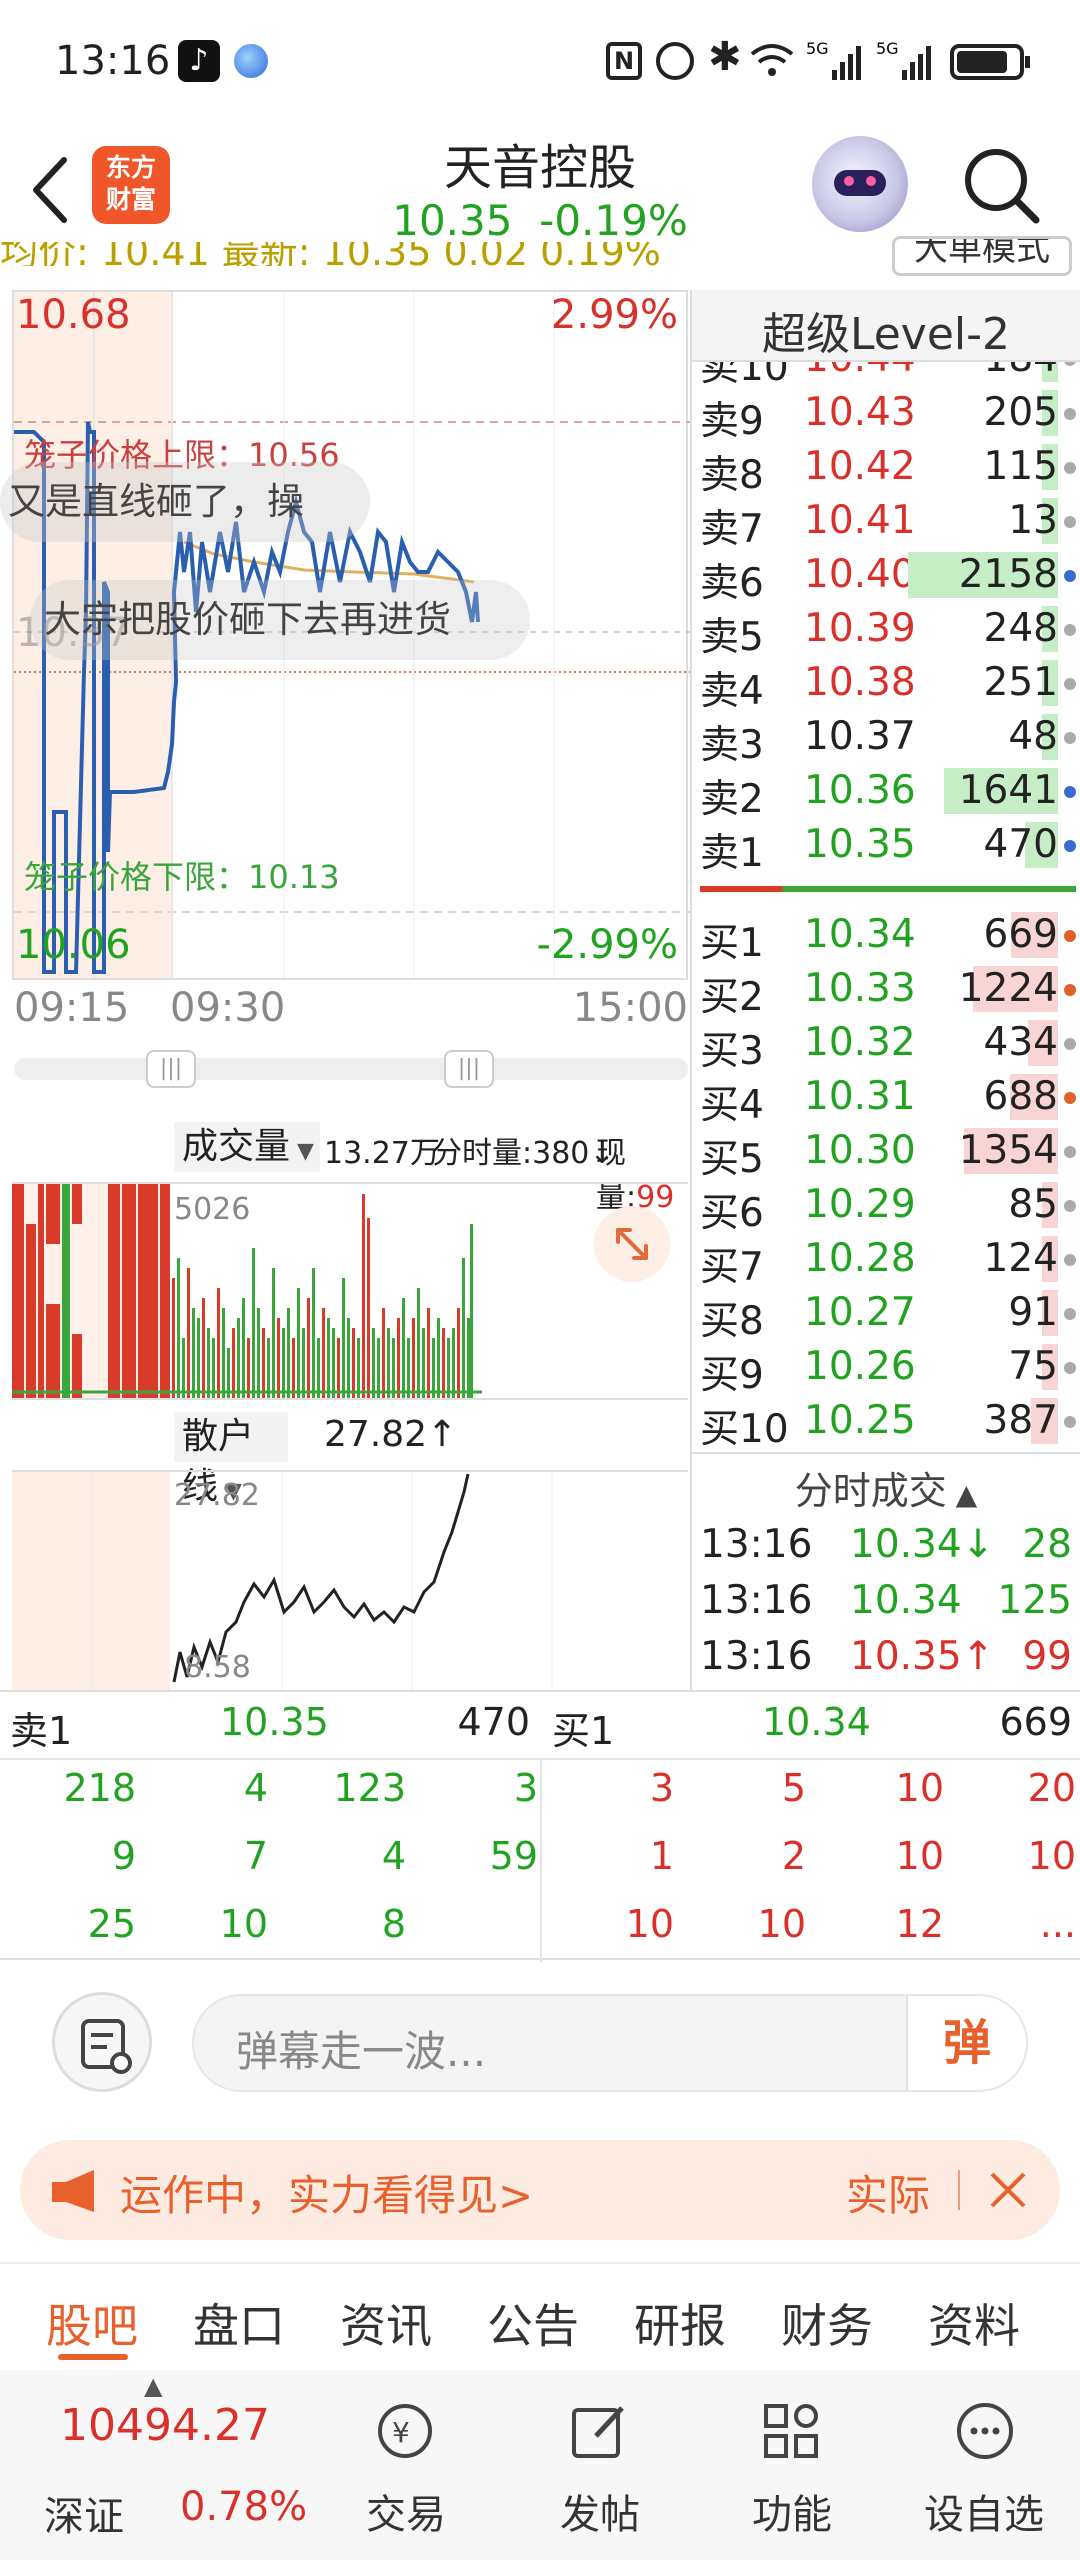  Describe the element at coordinates (886, 685) in the screenshot. I see `sell-row: 卖4 10.38 251` at that location.